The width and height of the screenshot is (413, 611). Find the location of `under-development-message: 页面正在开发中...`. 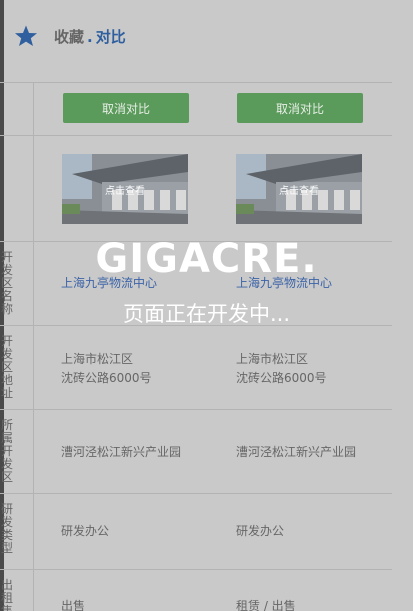

under-development-message: 页面正在开发中... is located at coordinates (206, 314).